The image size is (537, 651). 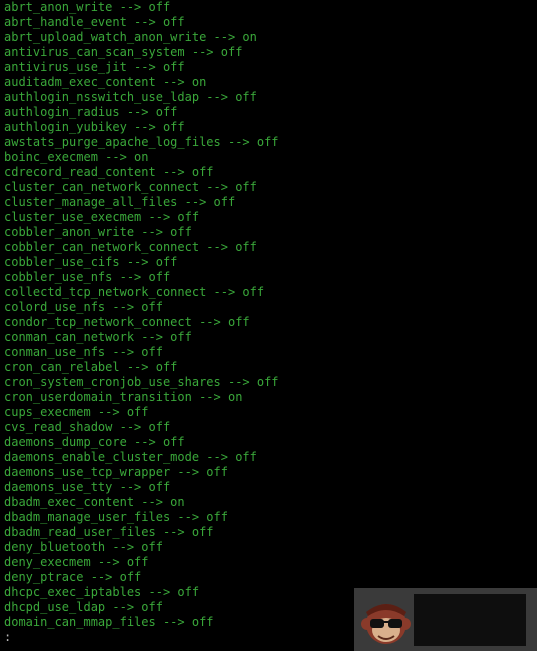 What do you see at coordinates (73, 577) in the screenshot?
I see `terminal-line: deny_ptrace --> off` at bounding box center [73, 577].